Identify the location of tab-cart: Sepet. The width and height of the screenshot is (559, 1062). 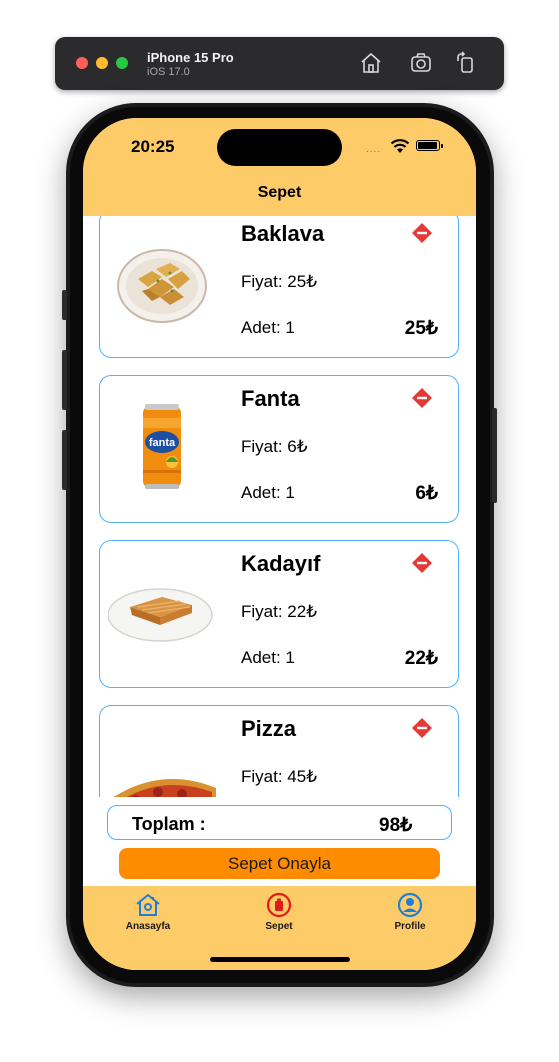
(279, 912).